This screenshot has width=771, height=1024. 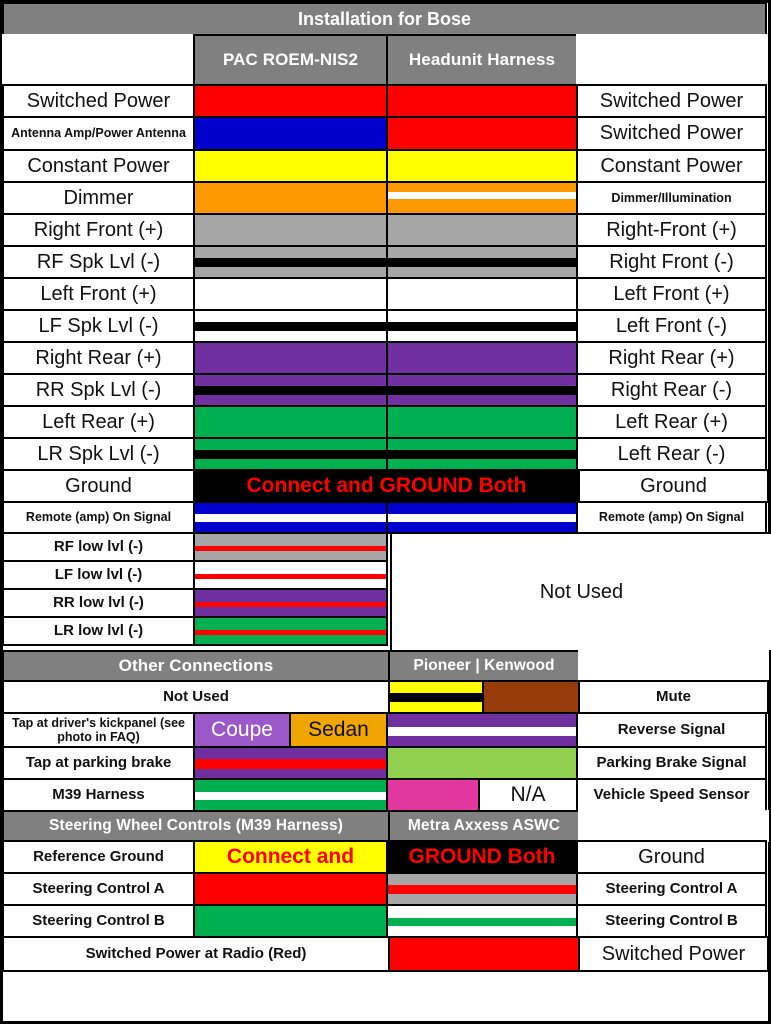 I want to click on low-level-not-used-cell: Not Used, so click(x=580, y=592).